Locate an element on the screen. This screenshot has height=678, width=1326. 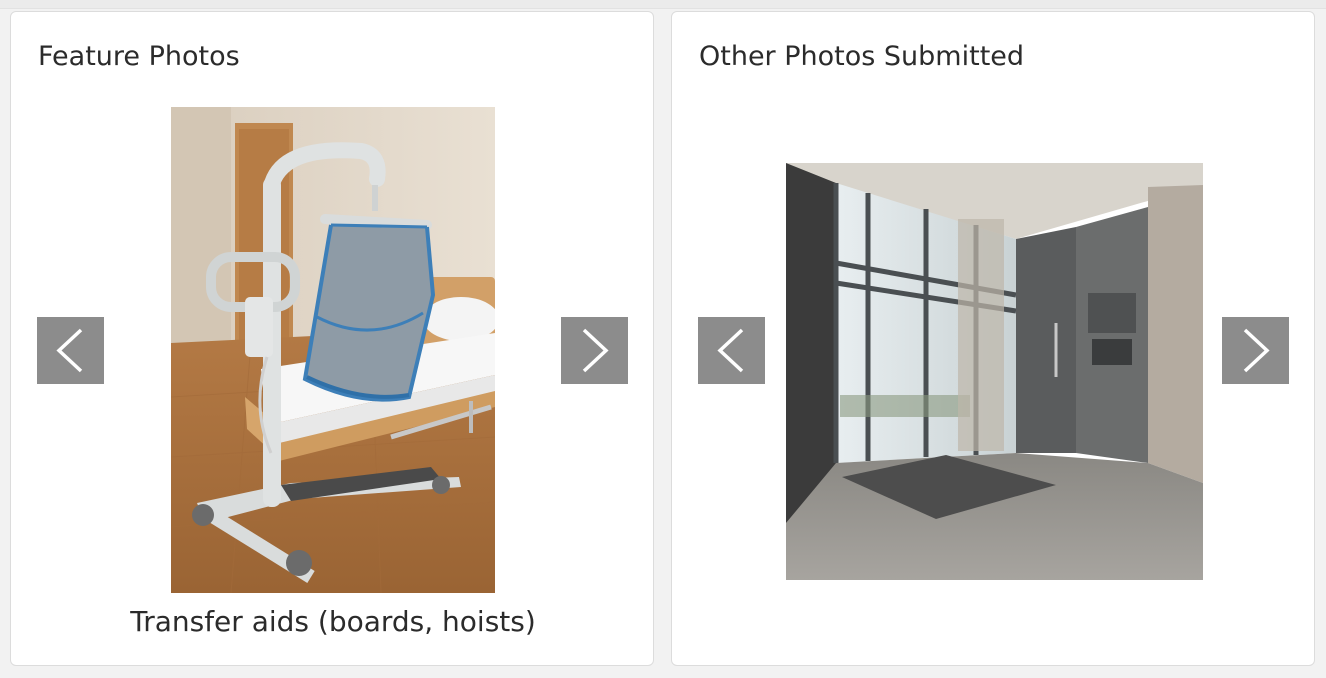
other-prev-button is located at coordinates (731, 350).